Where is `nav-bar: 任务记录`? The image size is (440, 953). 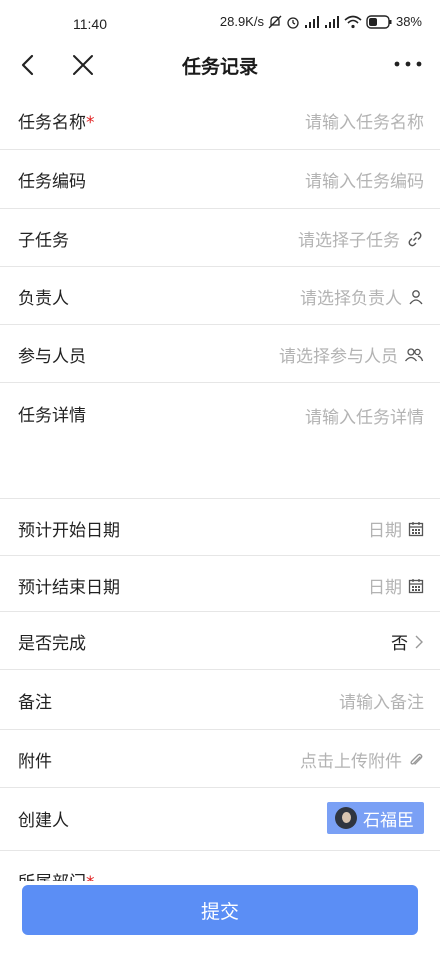 nav-bar: 任务记录 is located at coordinates (220, 64).